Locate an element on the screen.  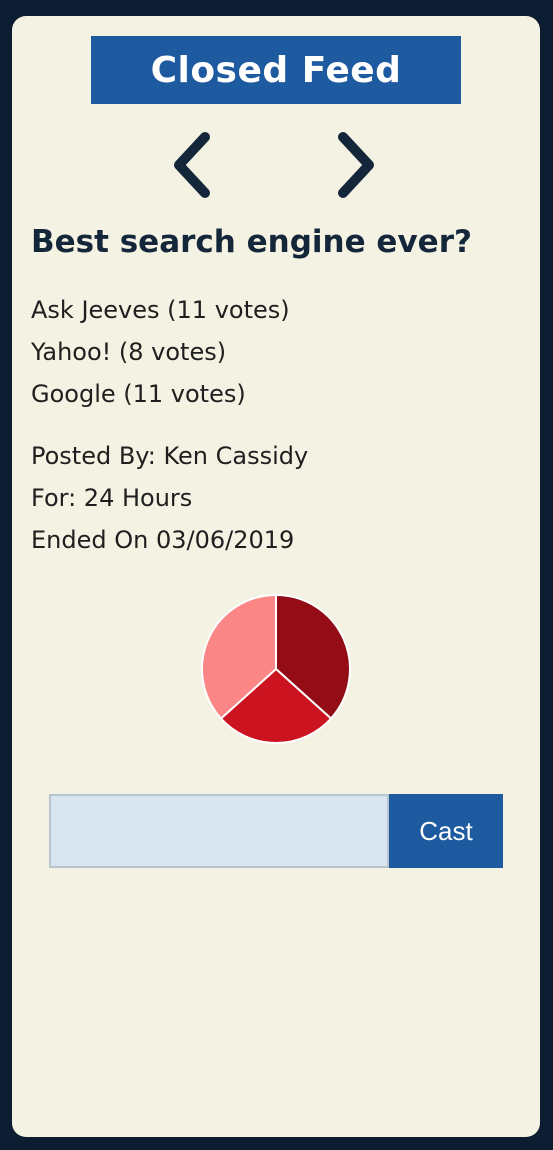
feed-title: Closed Feed is located at coordinates (276, 70).